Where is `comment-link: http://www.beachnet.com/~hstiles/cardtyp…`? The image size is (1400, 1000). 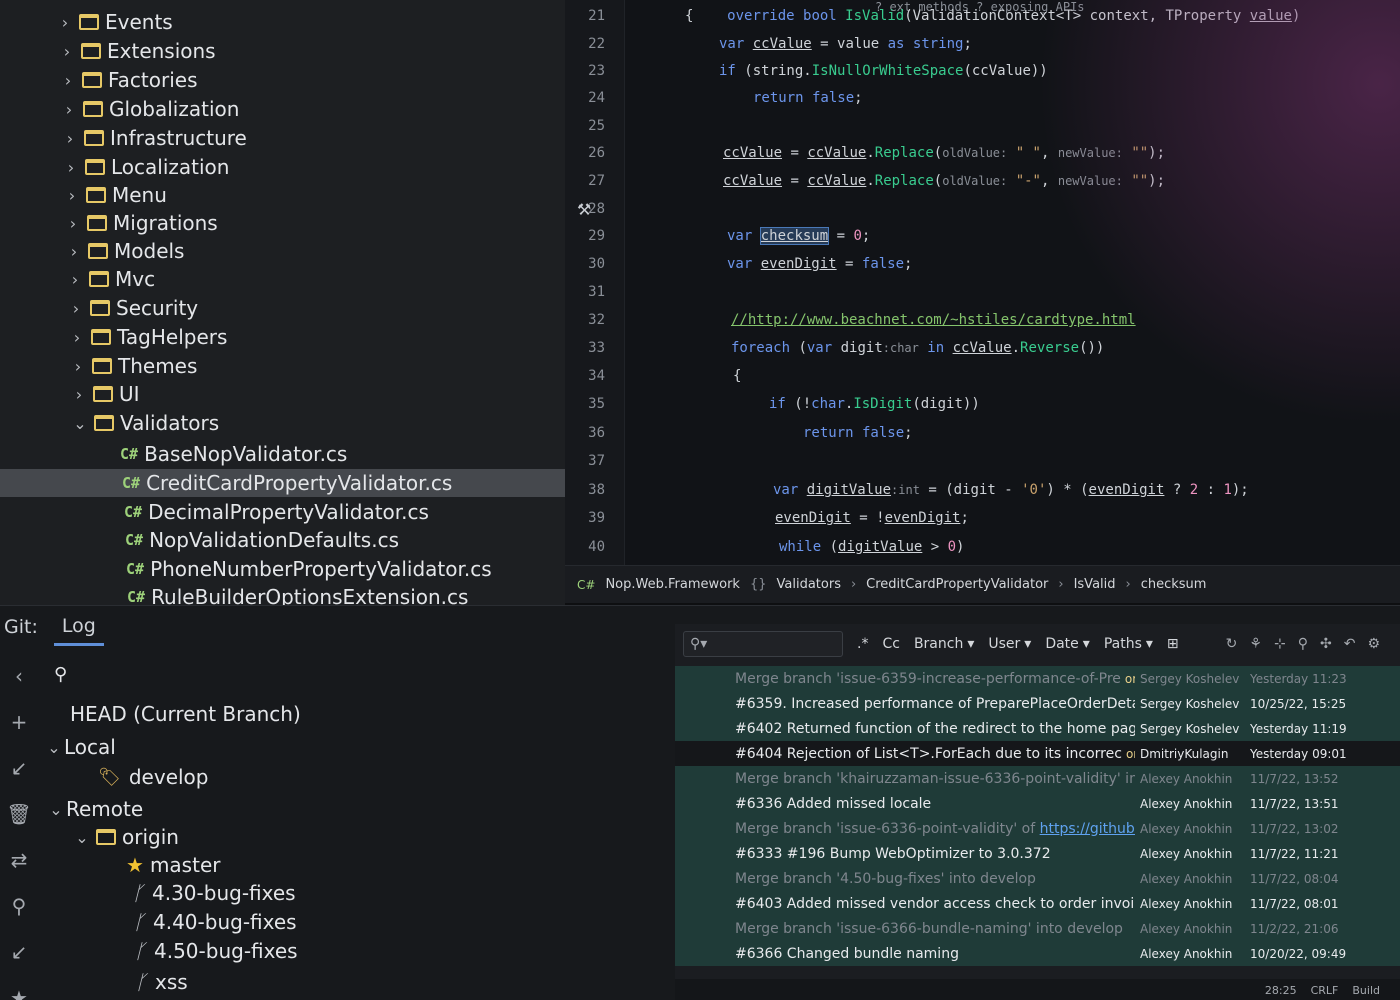
comment-link: http://www.beachnet.com/~hstiles/cardtyp… is located at coordinates (942, 320).